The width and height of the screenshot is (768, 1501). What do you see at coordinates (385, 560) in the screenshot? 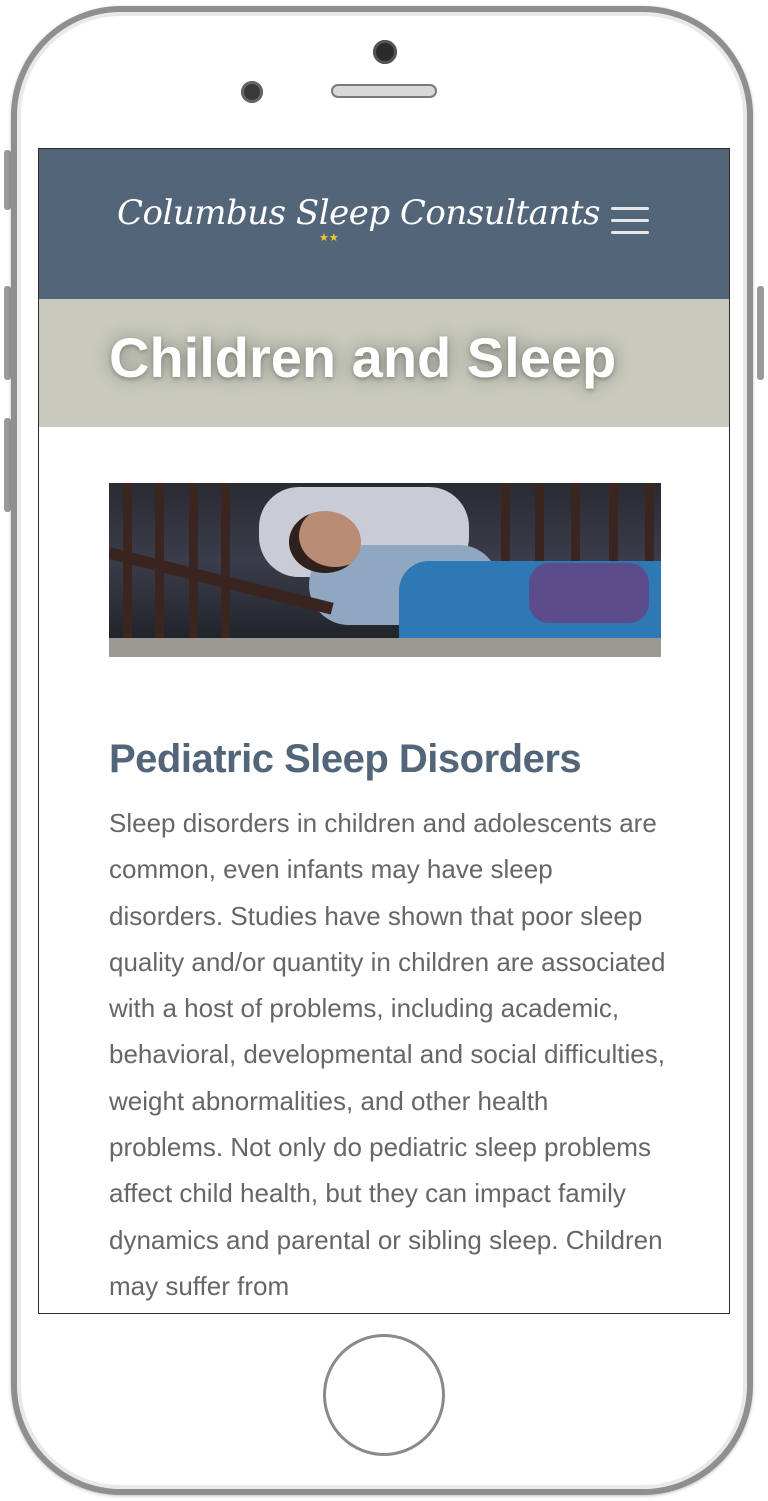
I see `sleeping-child-photo` at bounding box center [385, 560].